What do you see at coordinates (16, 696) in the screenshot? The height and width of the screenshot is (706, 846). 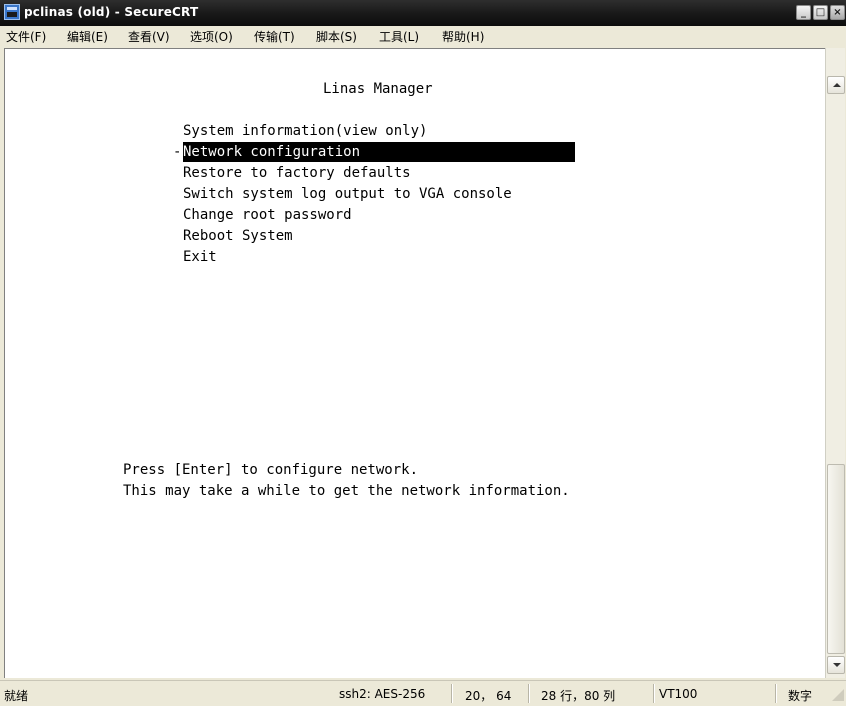 I see `status-ready: 就绪` at bounding box center [16, 696].